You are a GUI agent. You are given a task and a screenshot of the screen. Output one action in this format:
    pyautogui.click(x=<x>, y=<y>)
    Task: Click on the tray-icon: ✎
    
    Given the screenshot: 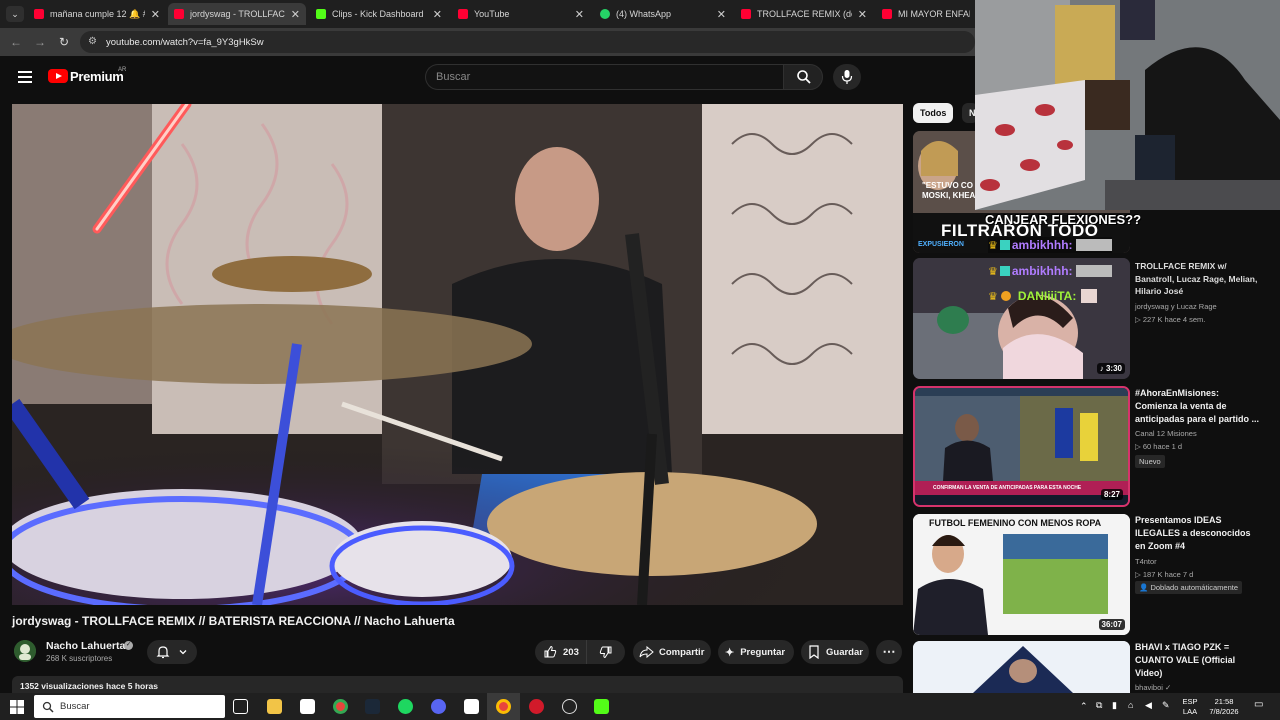 What is the action you would take?
    pyautogui.click(x=1166, y=705)
    